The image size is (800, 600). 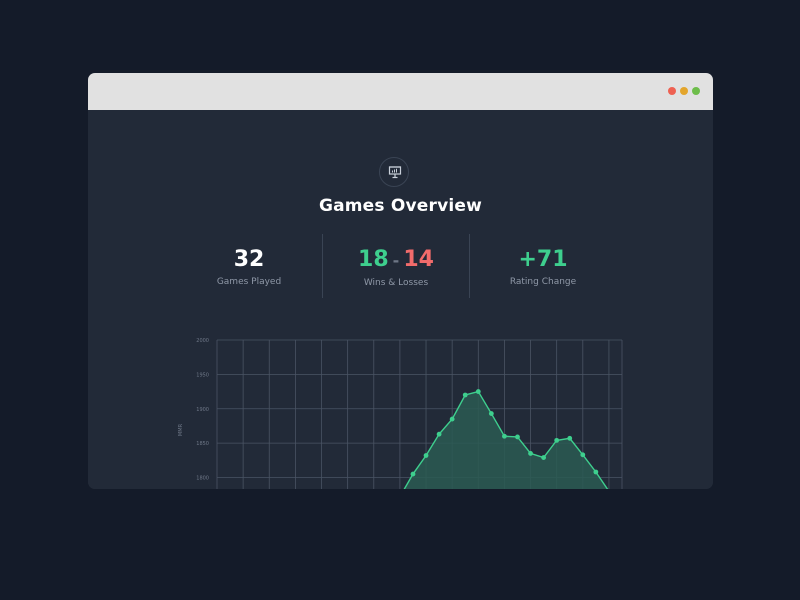 What do you see at coordinates (202, 375) in the screenshot?
I see `y-tick-label: 1950` at bounding box center [202, 375].